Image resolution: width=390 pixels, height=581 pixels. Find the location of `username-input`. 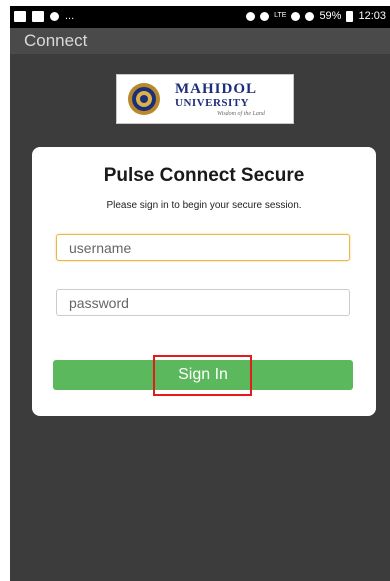

username-input is located at coordinates (203, 247).